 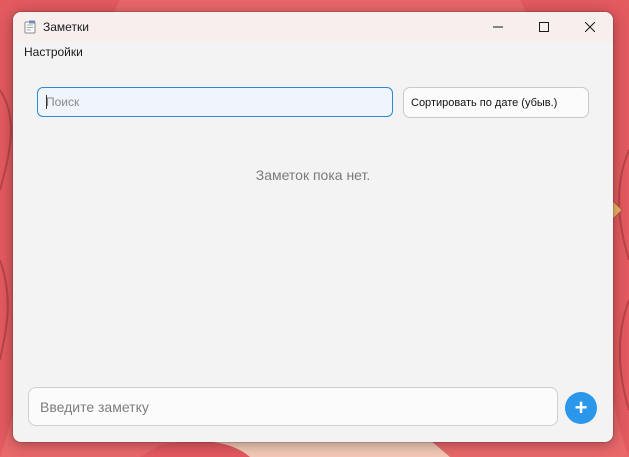 I want to click on note-input, so click(x=293, y=406).